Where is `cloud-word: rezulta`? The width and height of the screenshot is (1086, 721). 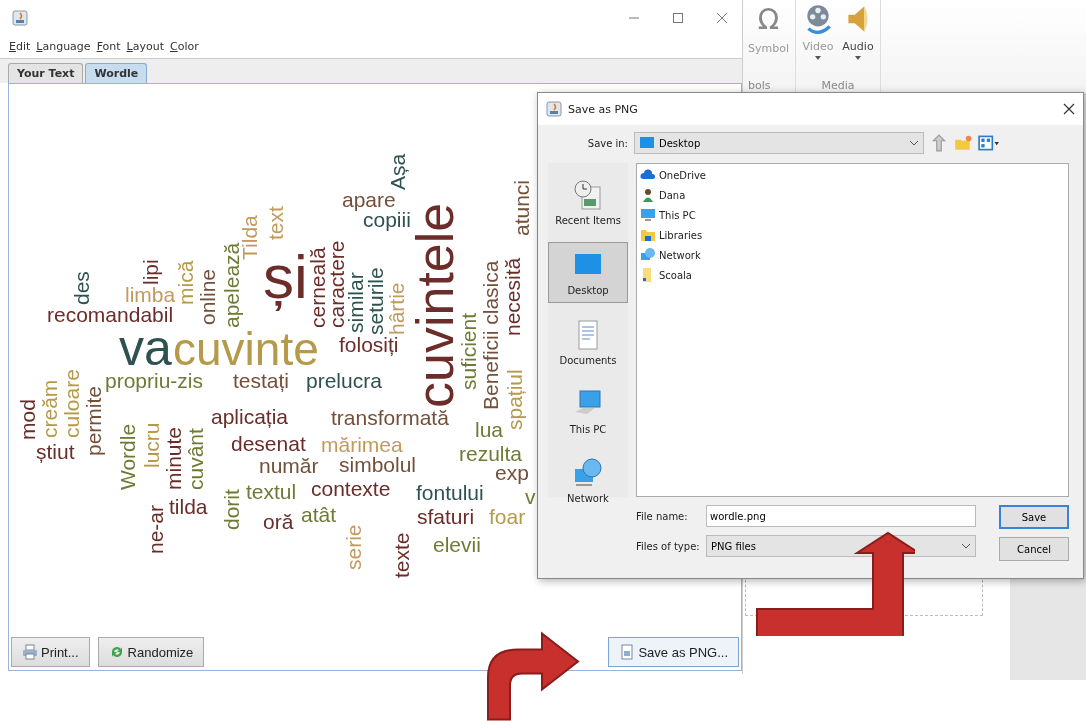
cloud-word: rezulta is located at coordinates (491, 454).